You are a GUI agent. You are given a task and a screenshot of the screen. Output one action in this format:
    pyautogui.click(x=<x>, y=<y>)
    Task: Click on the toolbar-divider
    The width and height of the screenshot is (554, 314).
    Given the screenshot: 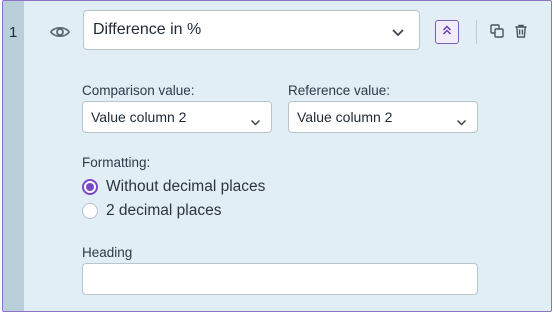 What is the action you would take?
    pyautogui.click(x=476, y=32)
    